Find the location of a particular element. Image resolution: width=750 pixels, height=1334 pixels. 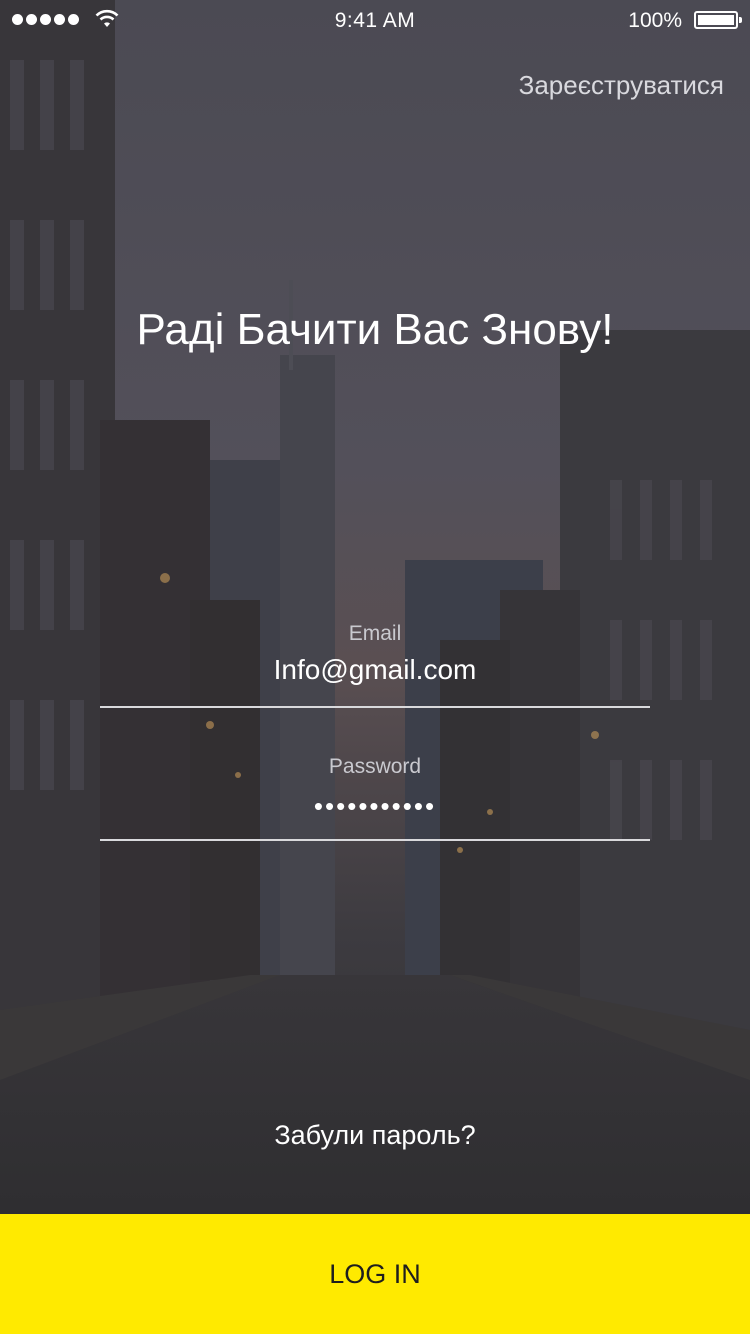

login-button: LOG IN is located at coordinates (375, 1274).